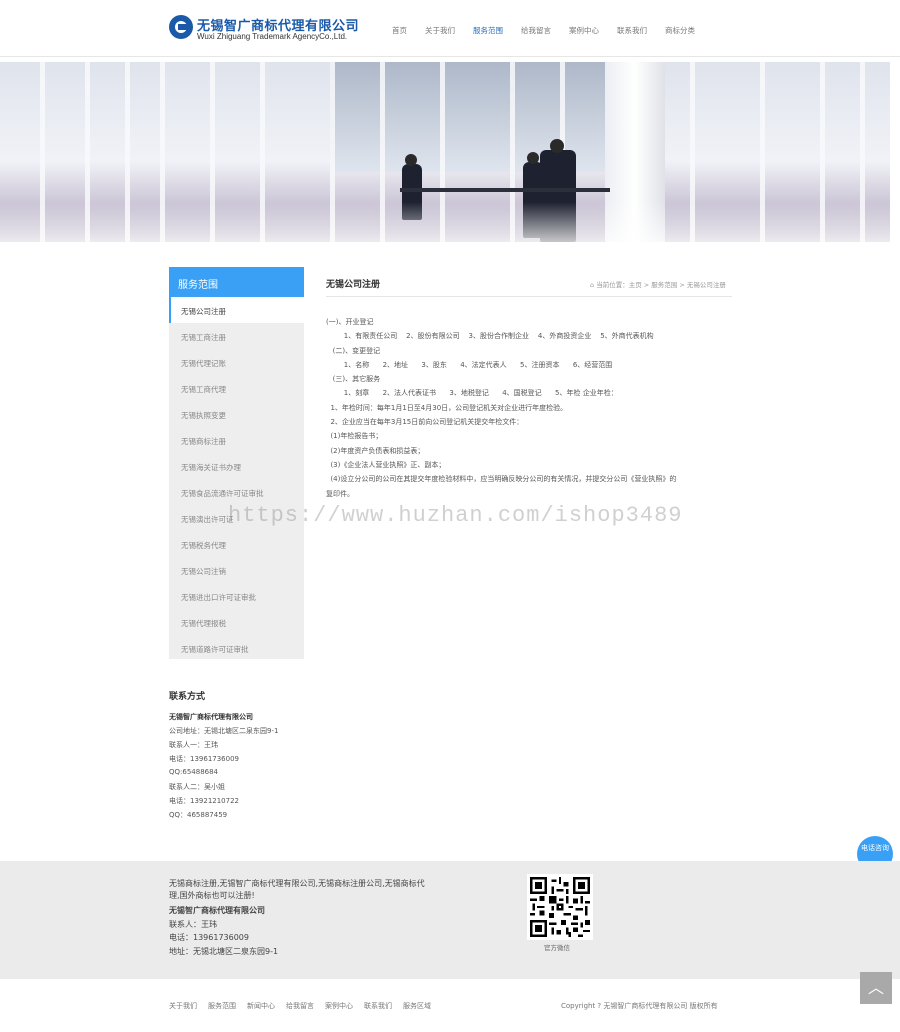 Image resolution: width=900 pixels, height=1032 pixels. I want to click on footer-nav-cases: 案例中心, so click(339, 1006).